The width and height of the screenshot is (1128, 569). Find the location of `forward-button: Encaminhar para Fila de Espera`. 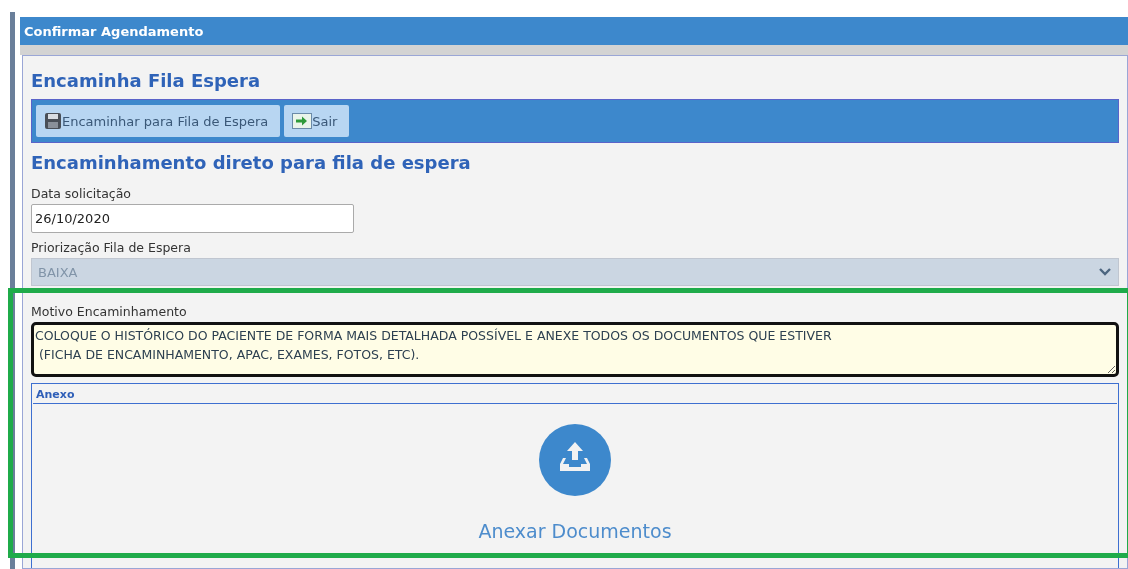

forward-button: Encaminhar para Fila de Espera is located at coordinates (158, 121).